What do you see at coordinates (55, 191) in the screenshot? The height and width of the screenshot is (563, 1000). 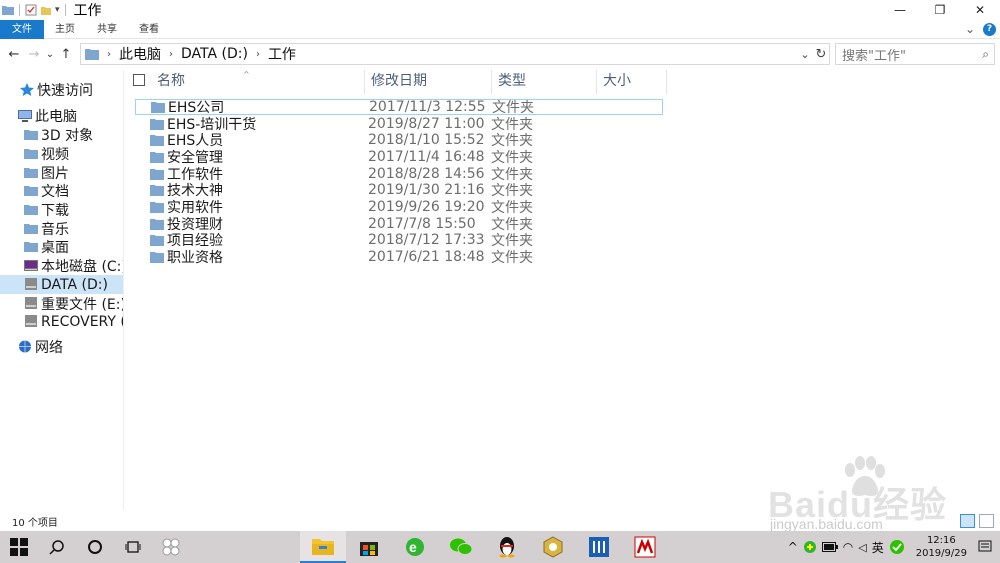 I see `nav-item-label: 文档` at bounding box center [55, 191].